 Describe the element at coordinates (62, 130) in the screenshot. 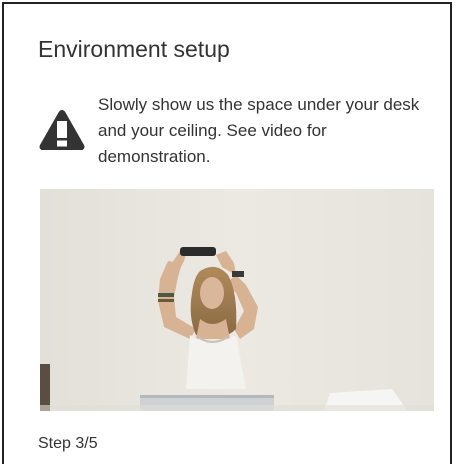

I see `warning-triangle-icon` at that location.